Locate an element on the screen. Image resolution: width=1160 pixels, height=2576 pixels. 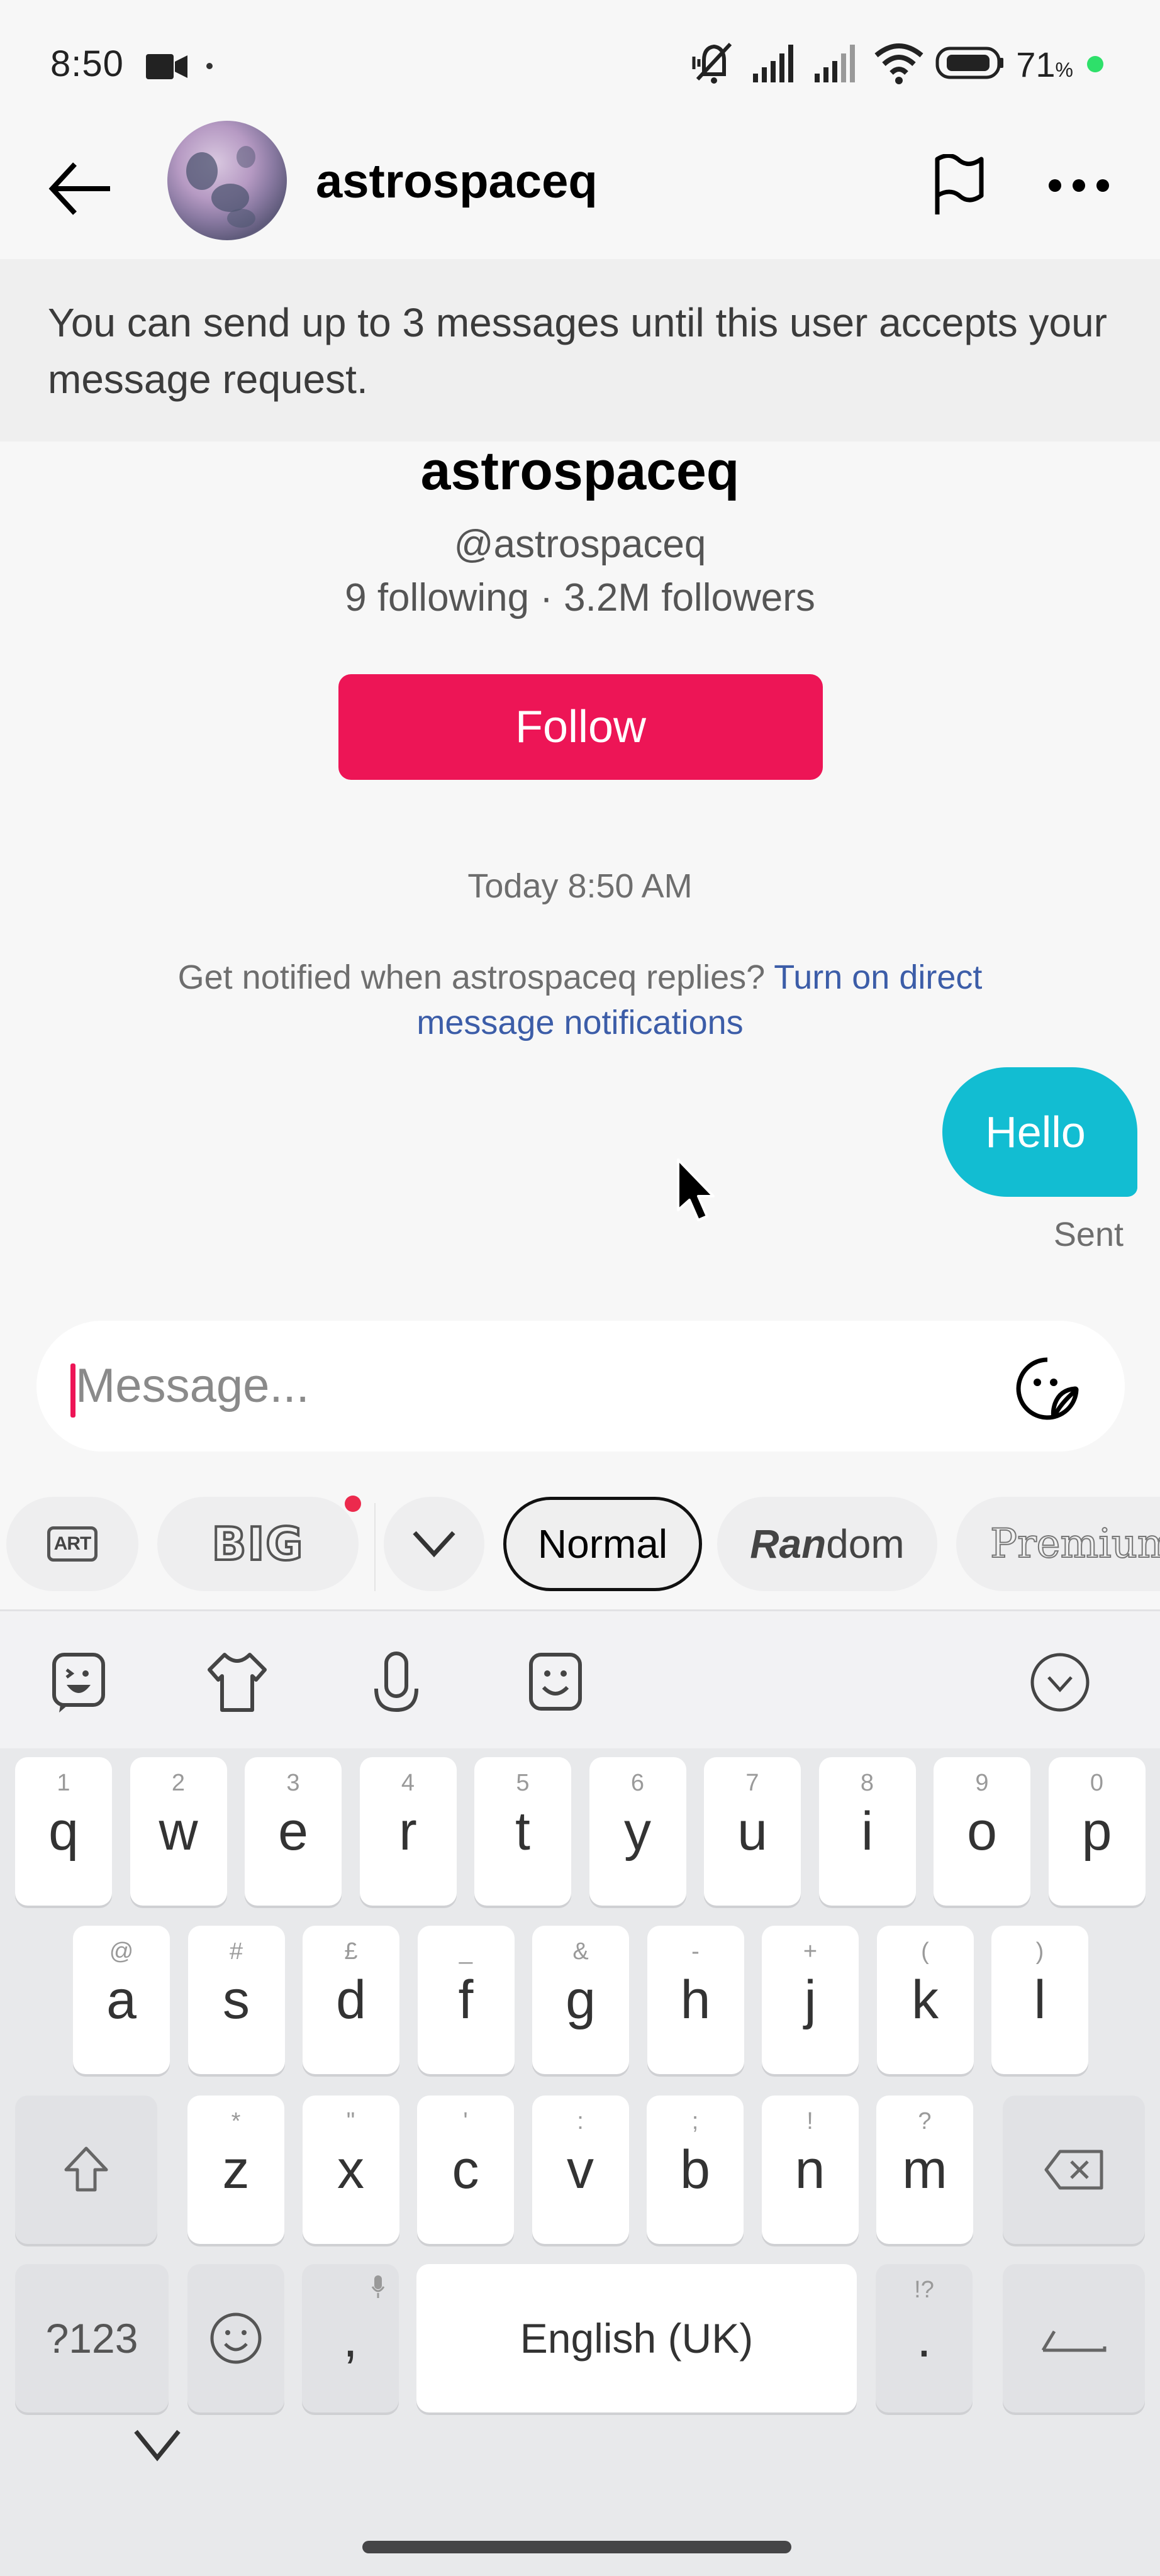
key-l: ) l is located at coordinates (1039, 2000).